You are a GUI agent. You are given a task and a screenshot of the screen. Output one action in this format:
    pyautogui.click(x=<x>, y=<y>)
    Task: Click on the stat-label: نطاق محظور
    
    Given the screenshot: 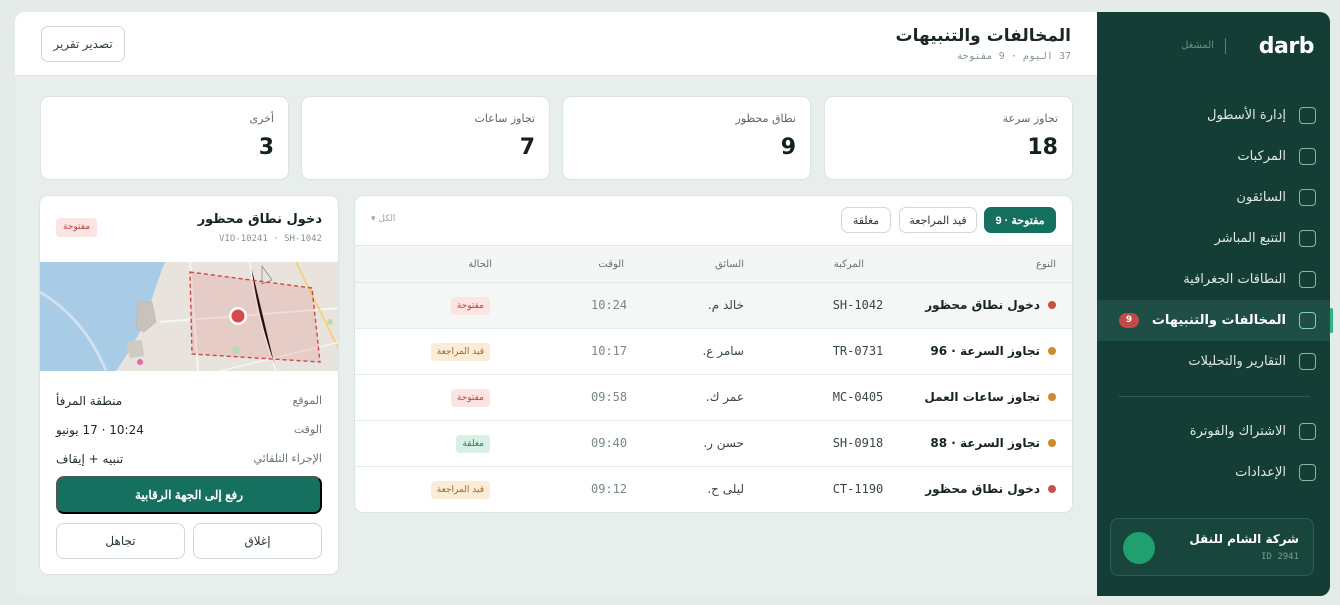 What is the action you would take?
    pyautogui.click(x=765, y=118)
    